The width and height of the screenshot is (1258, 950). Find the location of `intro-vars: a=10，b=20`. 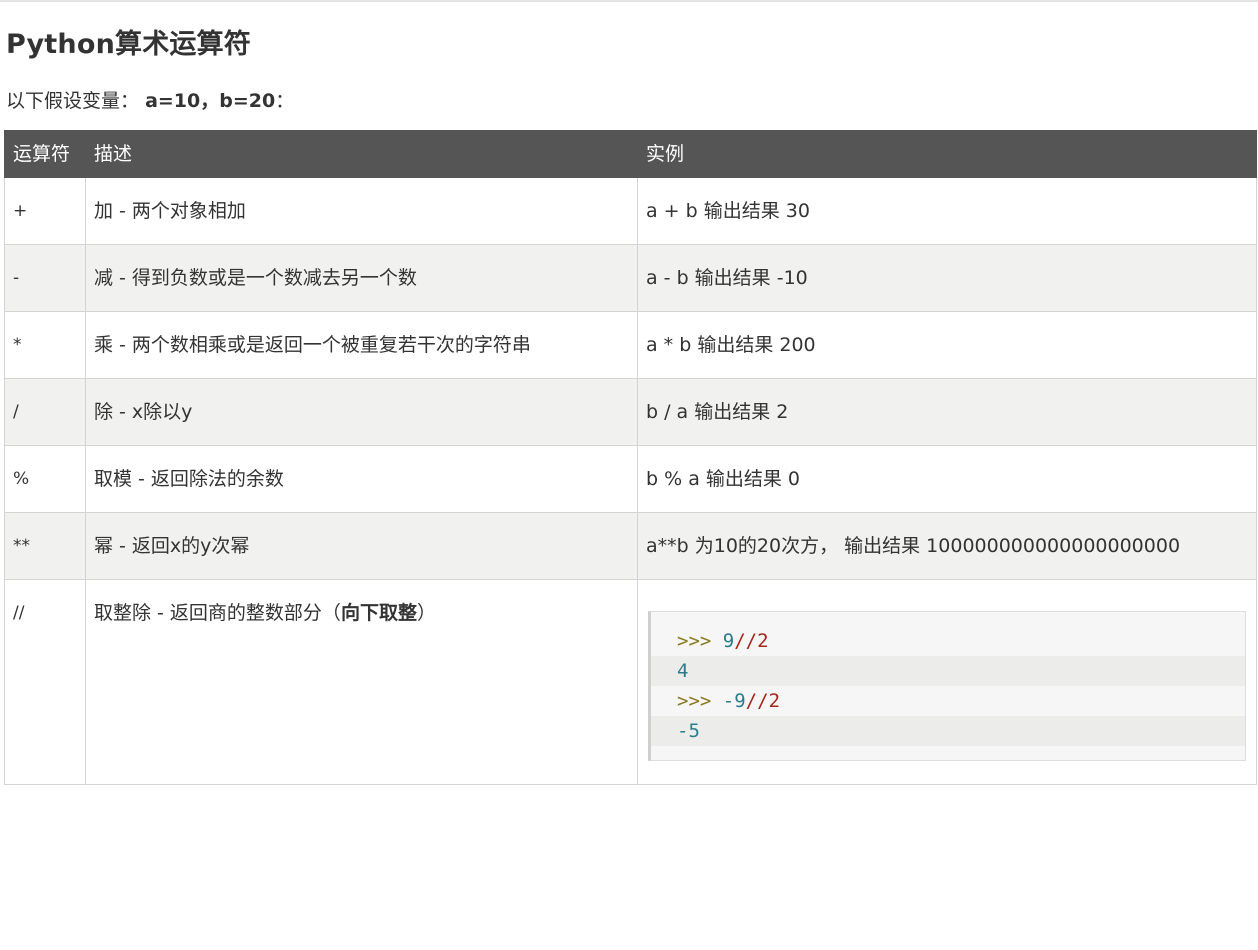

intro-vars: a=10，b=20 is located at coordinates (210, 101).